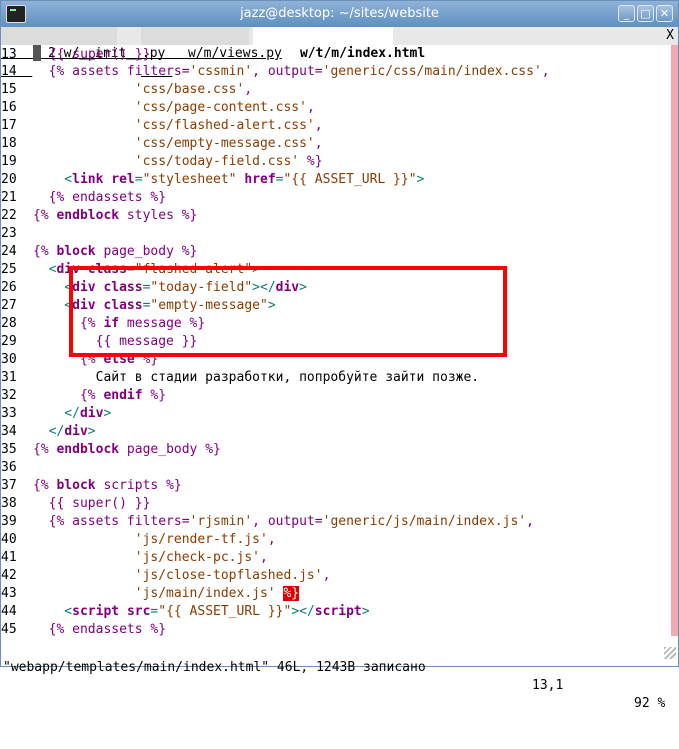 The image size is (679, 749). Describe the element at coordinates (9, 54) in the screenshot. I see `line-number: 13` at that location.